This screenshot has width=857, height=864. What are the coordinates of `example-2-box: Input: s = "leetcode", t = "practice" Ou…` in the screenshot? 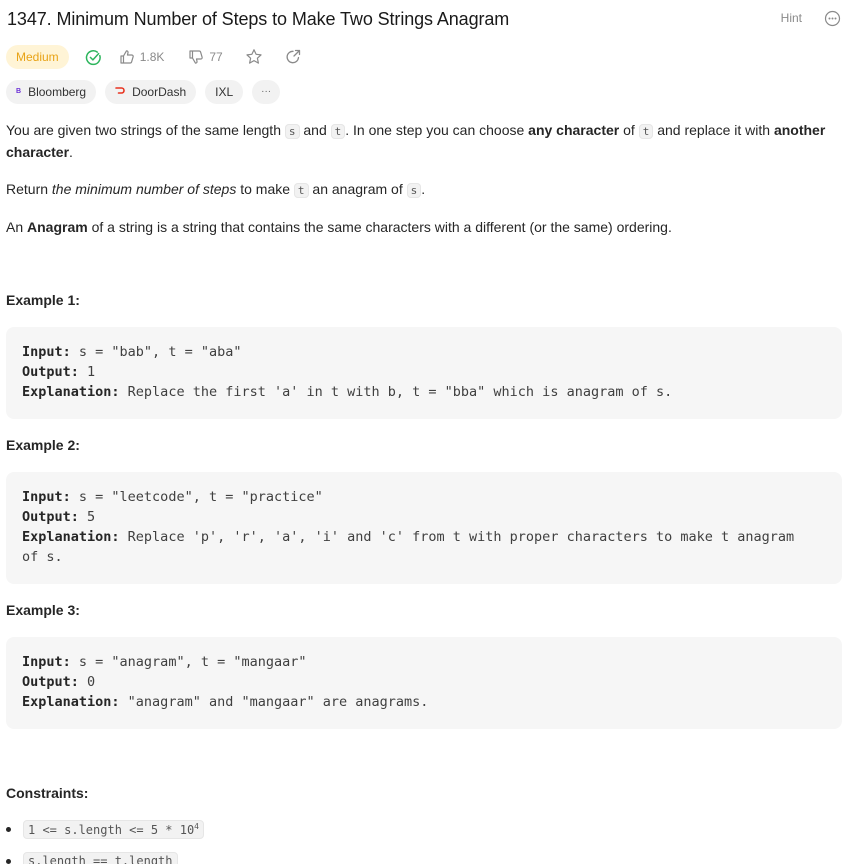 It's located at (424, 528).